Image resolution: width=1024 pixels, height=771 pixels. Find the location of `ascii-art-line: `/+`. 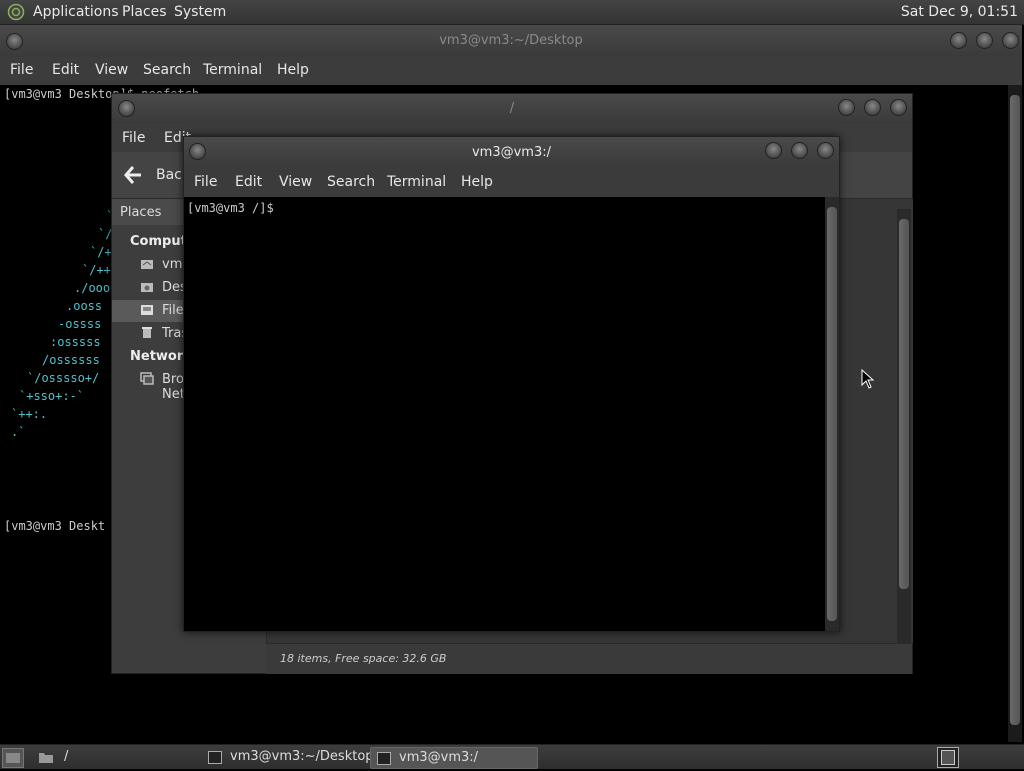

ascii-art-line: `/+ is located at coordinates (101, 252).